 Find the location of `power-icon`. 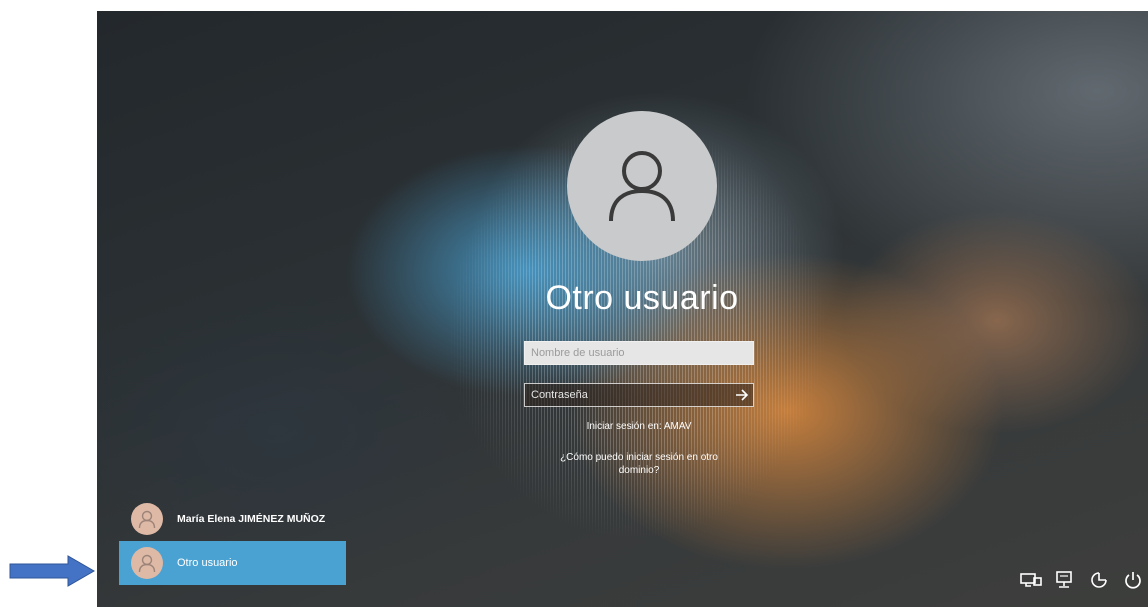

power-icon is located at coordinates (1133, 580).